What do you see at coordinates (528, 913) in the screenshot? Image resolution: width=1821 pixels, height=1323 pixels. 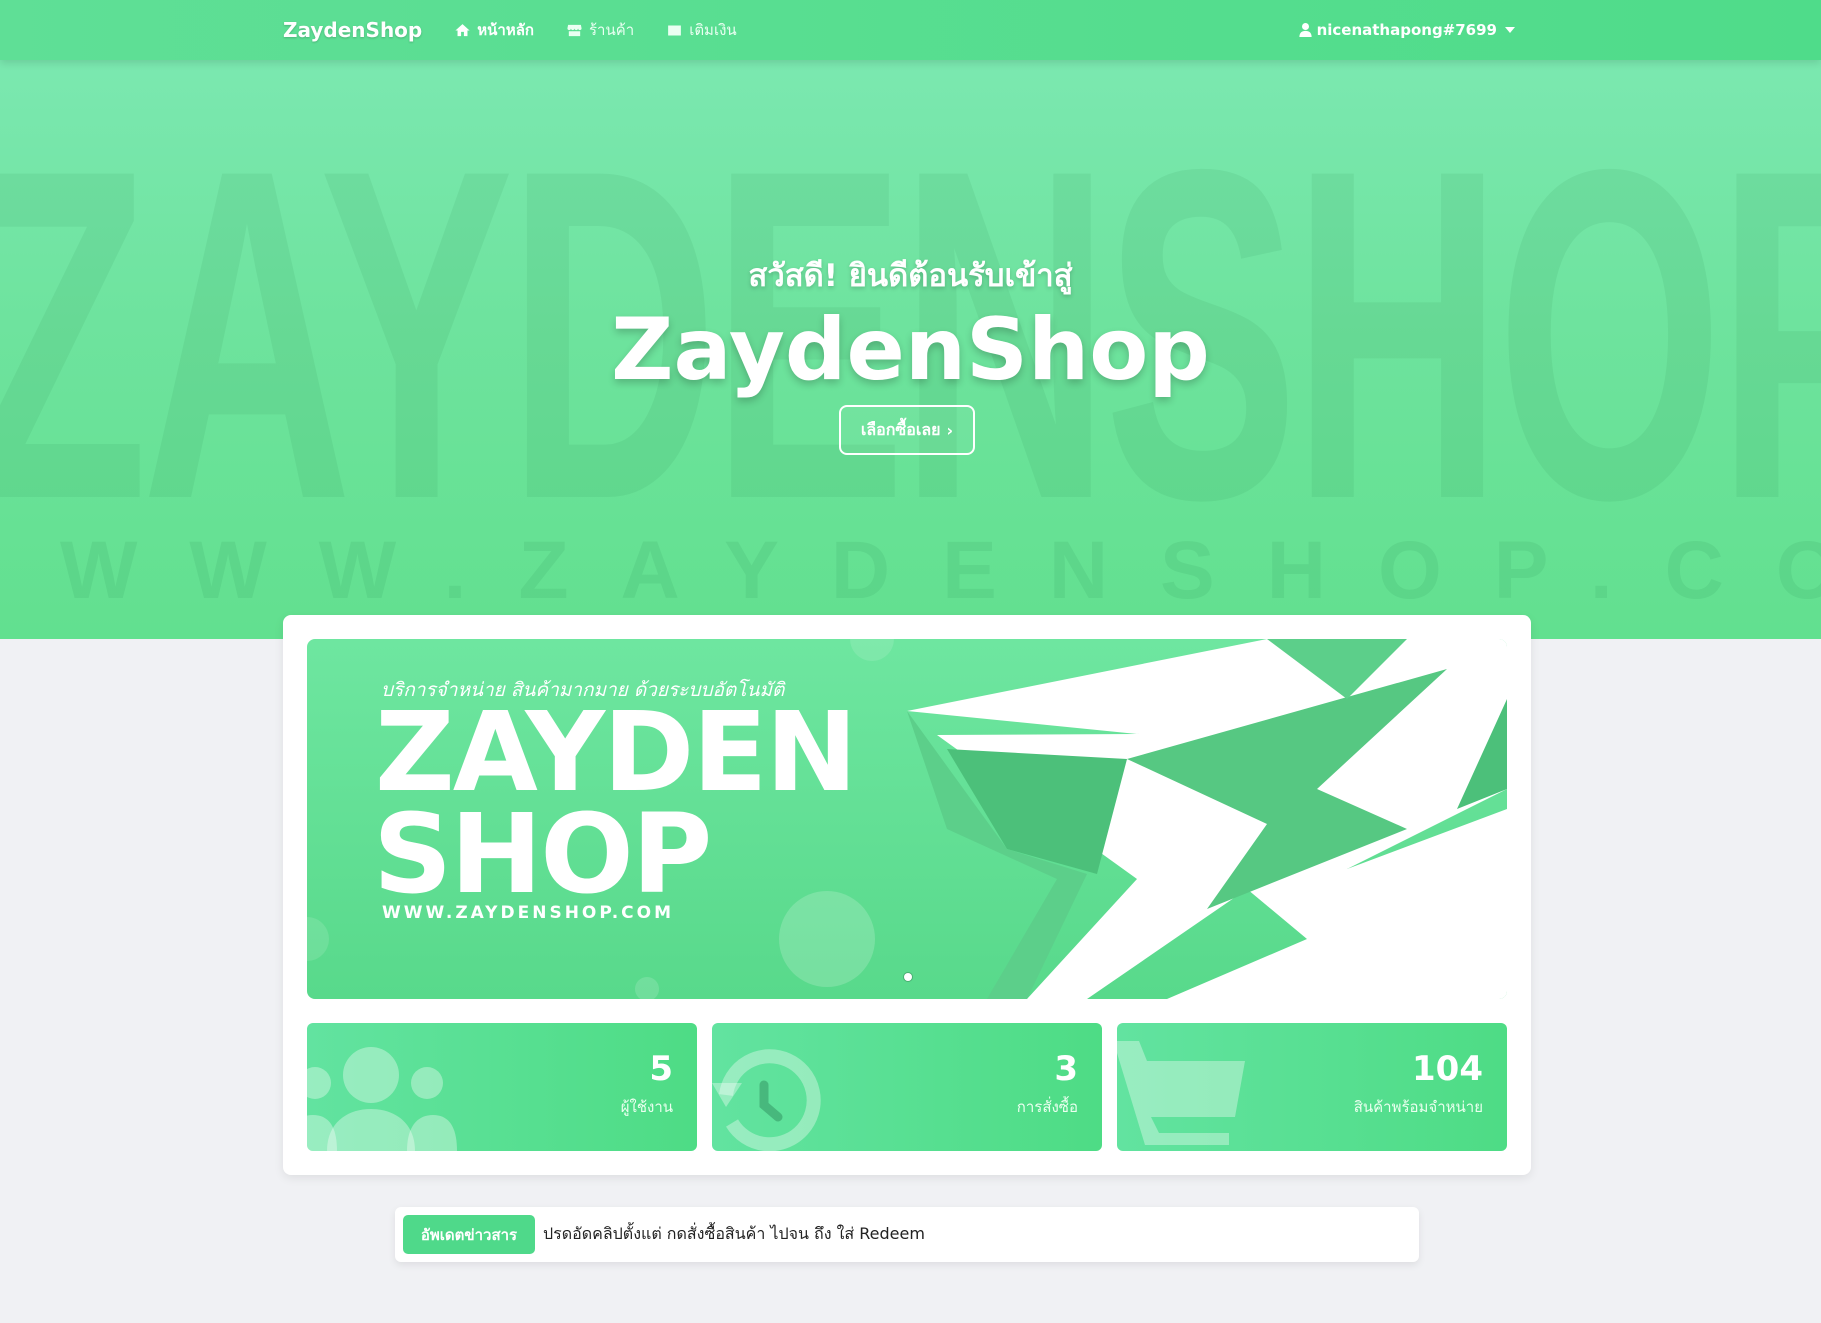 I see `banner-url: WWW.ZAYDENSHOP.COM` at bounding box center [528, 913].